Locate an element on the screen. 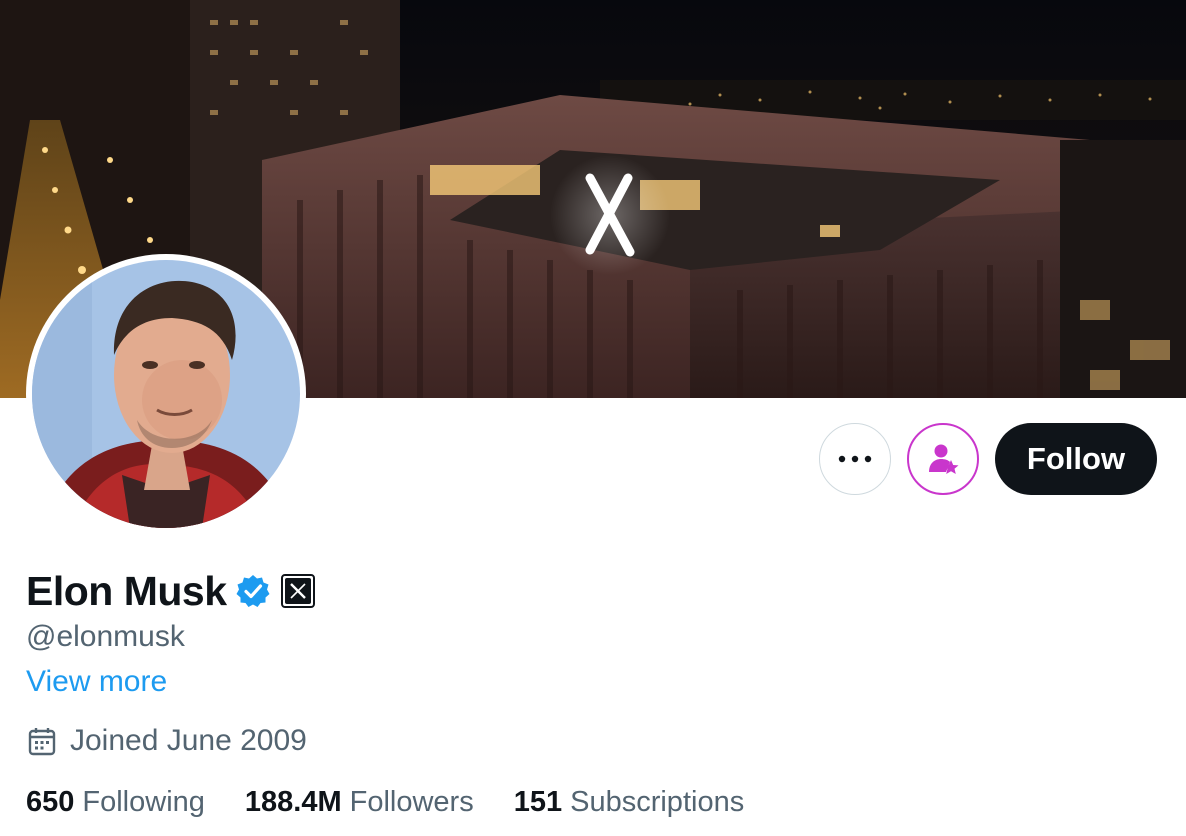 Image resolution: width=1186 pixels, height=836 pixels. person-star-icon is located at coordinates (943, 459).